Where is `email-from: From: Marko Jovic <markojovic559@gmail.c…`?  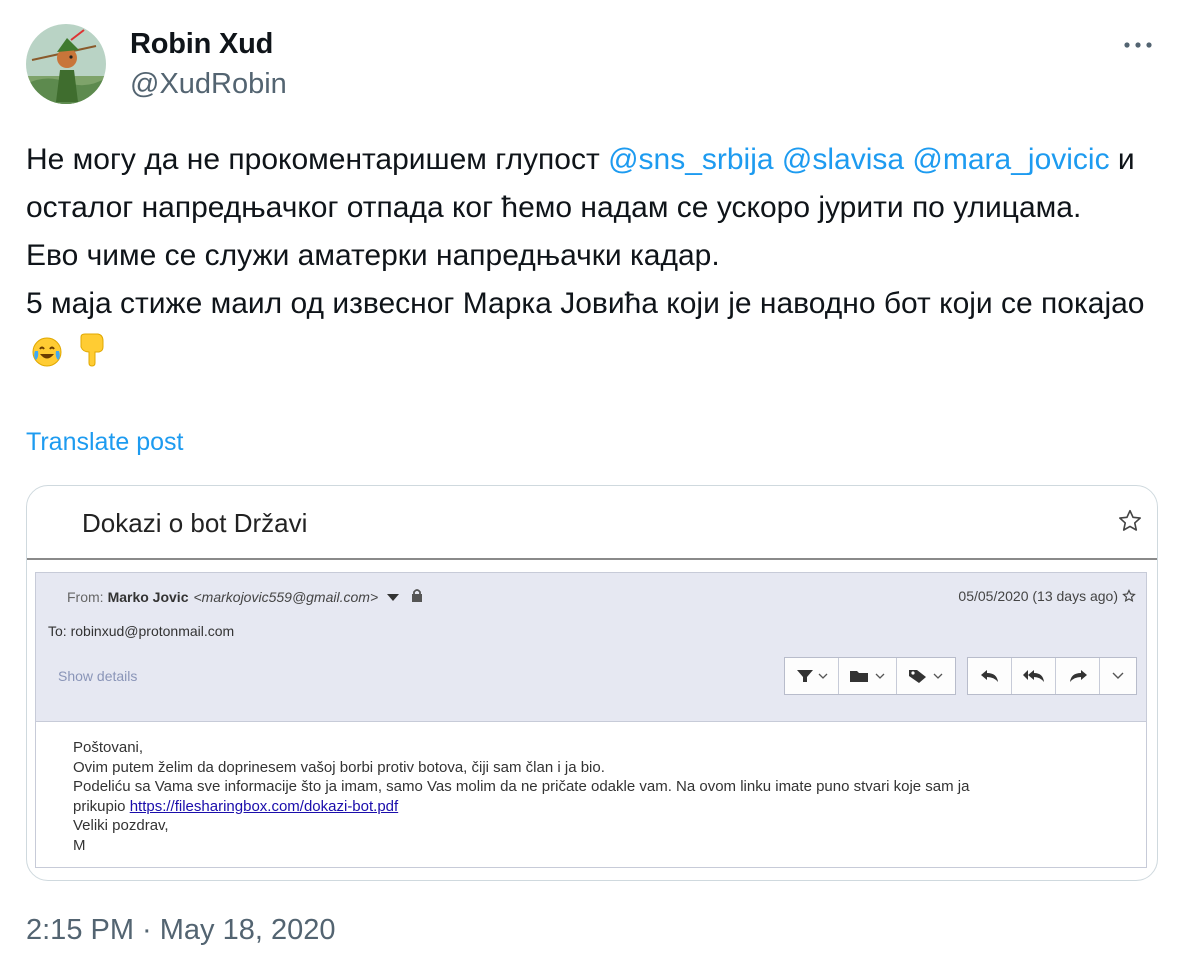
email-from: From: Marko Jovic <markojovic559@gmail.c… is located at coordinates (245, 597).